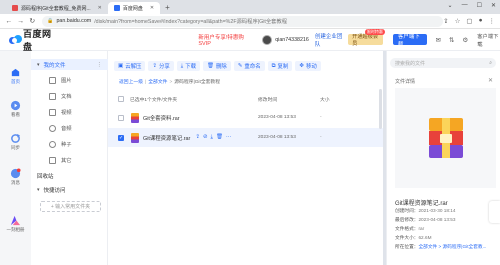 The image size is (500, 265). I want to click on open-svip-button: 开通超级会员 限时特惠, so click(366, 38).